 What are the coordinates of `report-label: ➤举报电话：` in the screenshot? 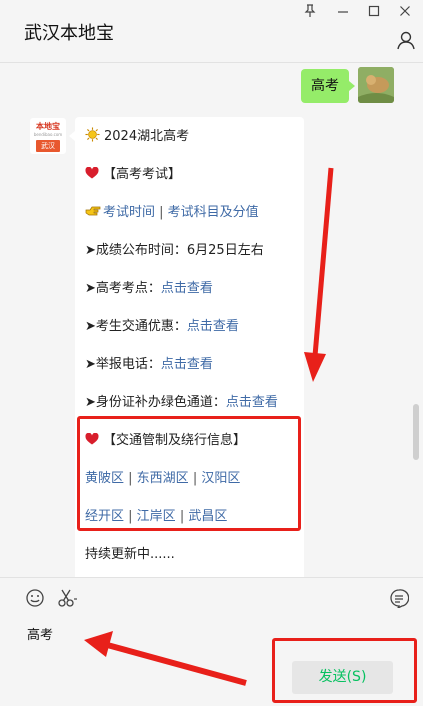 It's located at (123, 364).